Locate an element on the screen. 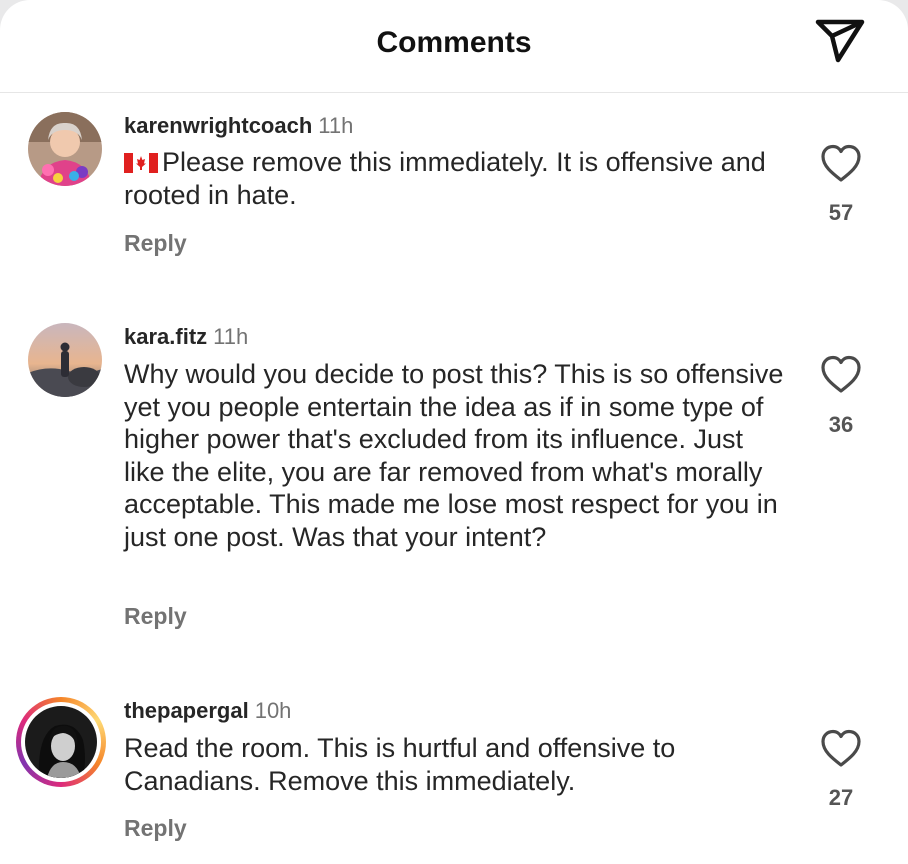  username: kara.fitz is located at coordinates (165, 336).